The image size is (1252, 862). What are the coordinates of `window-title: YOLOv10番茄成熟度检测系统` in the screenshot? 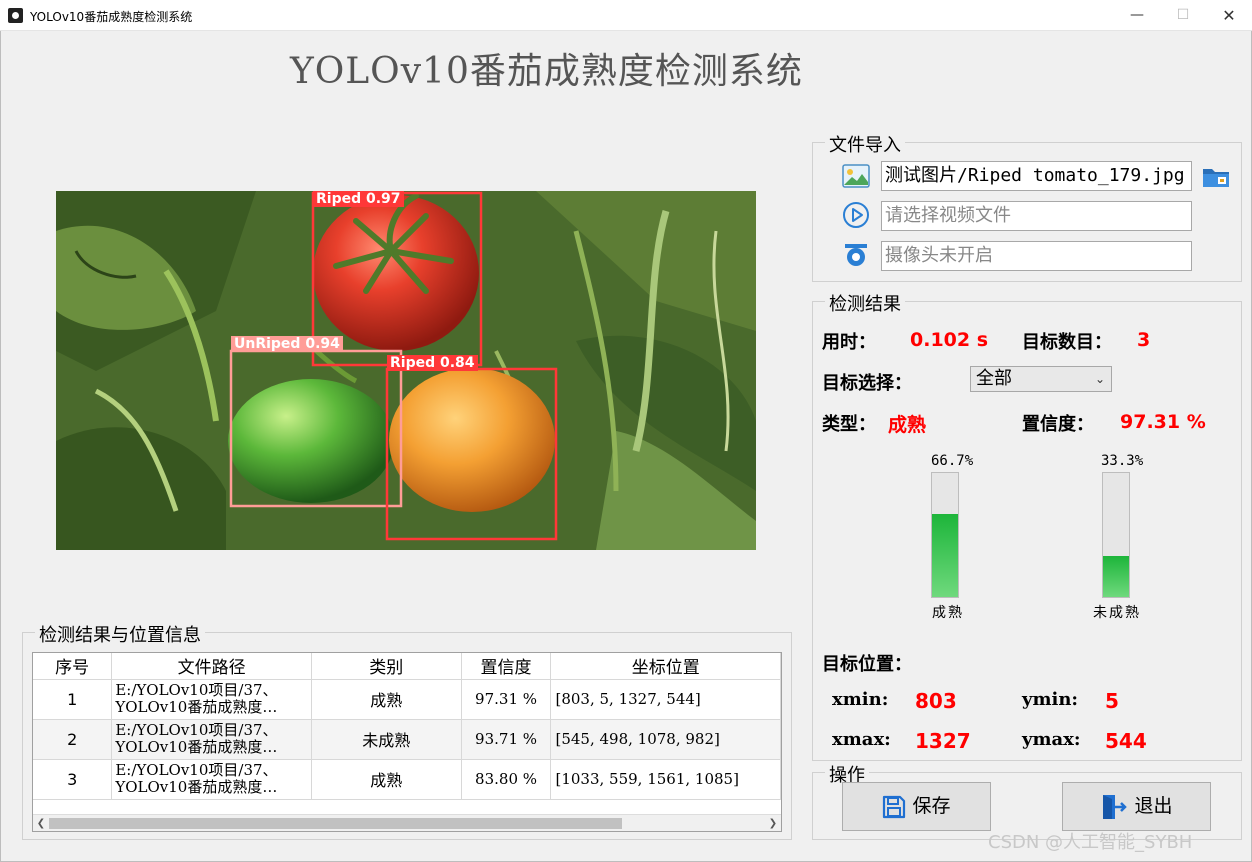 It's located at (111, 17).